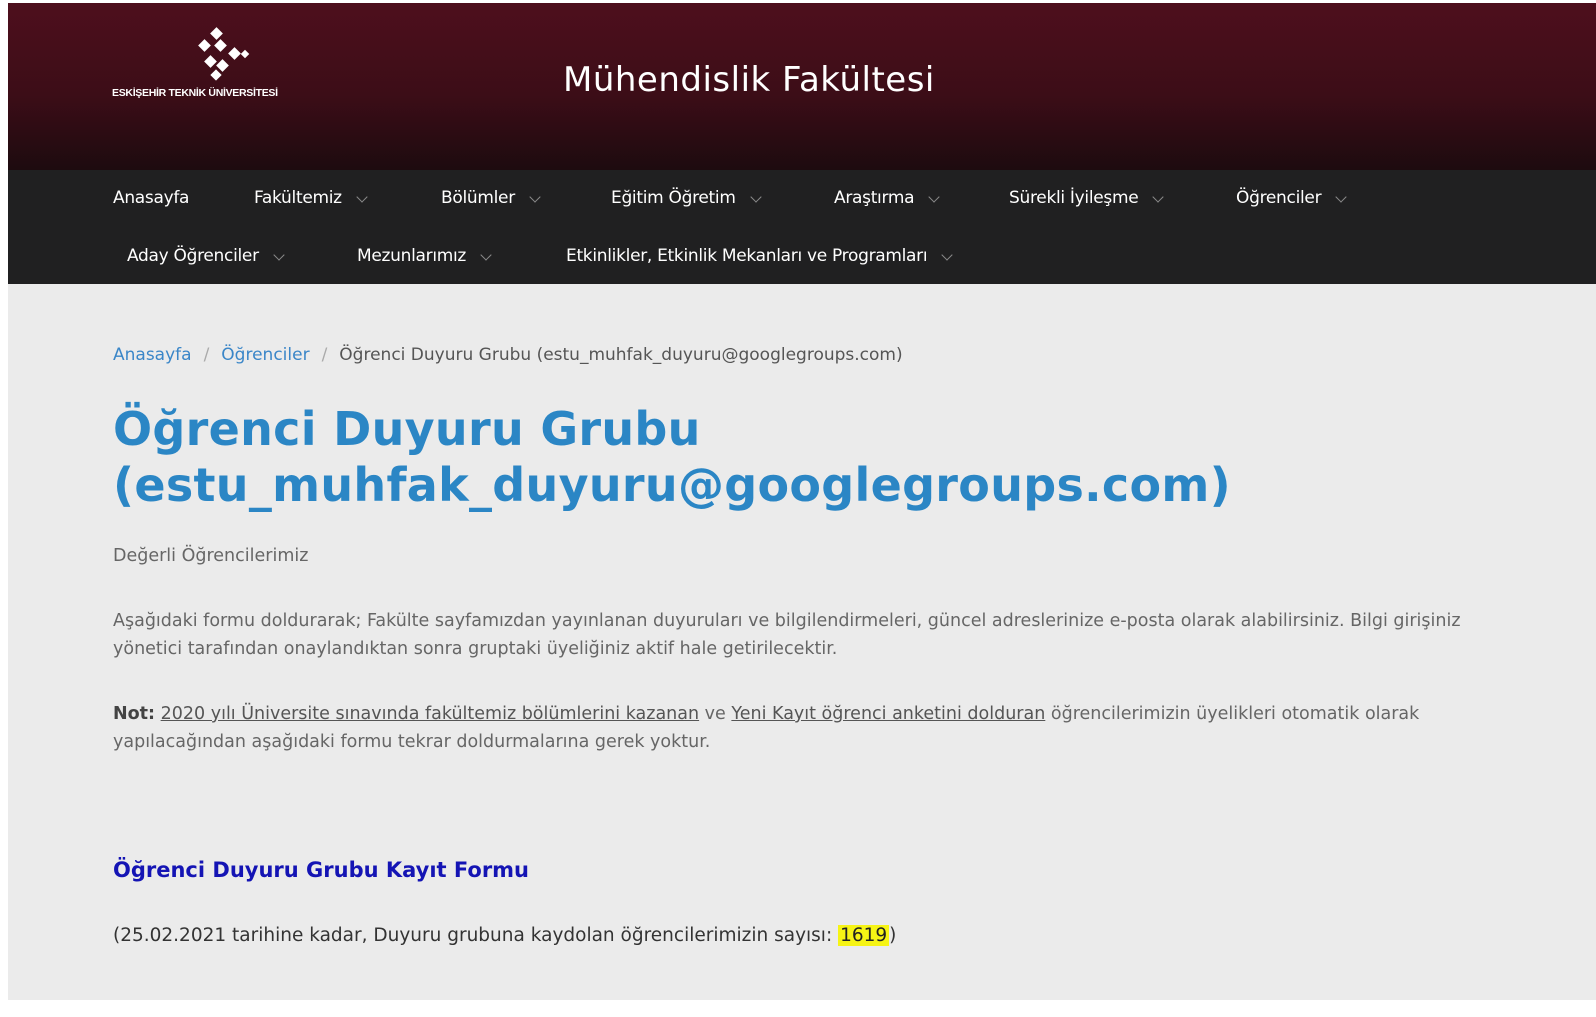 The width and height of the screenshot is (1596, 1017). What do you see at coordinates (265, 355) in the screenshot?
I see `breadcrumb-section-link: Öğrenciler` at bounding box center [265, 355].